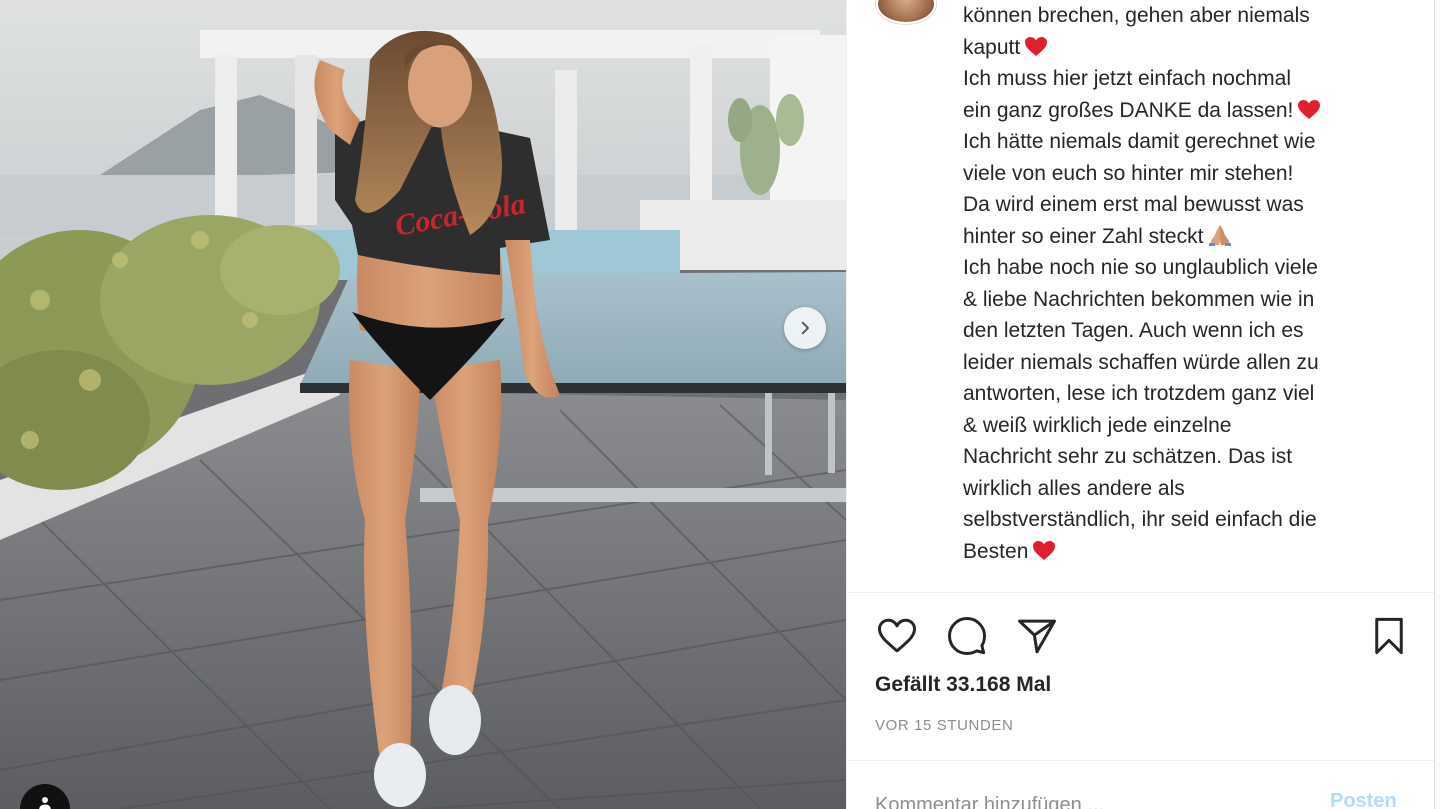 The image size is (1440, 809). Describe the element at coordinates (1144, 636) in the screenshot. I see `post-actions` at that location.